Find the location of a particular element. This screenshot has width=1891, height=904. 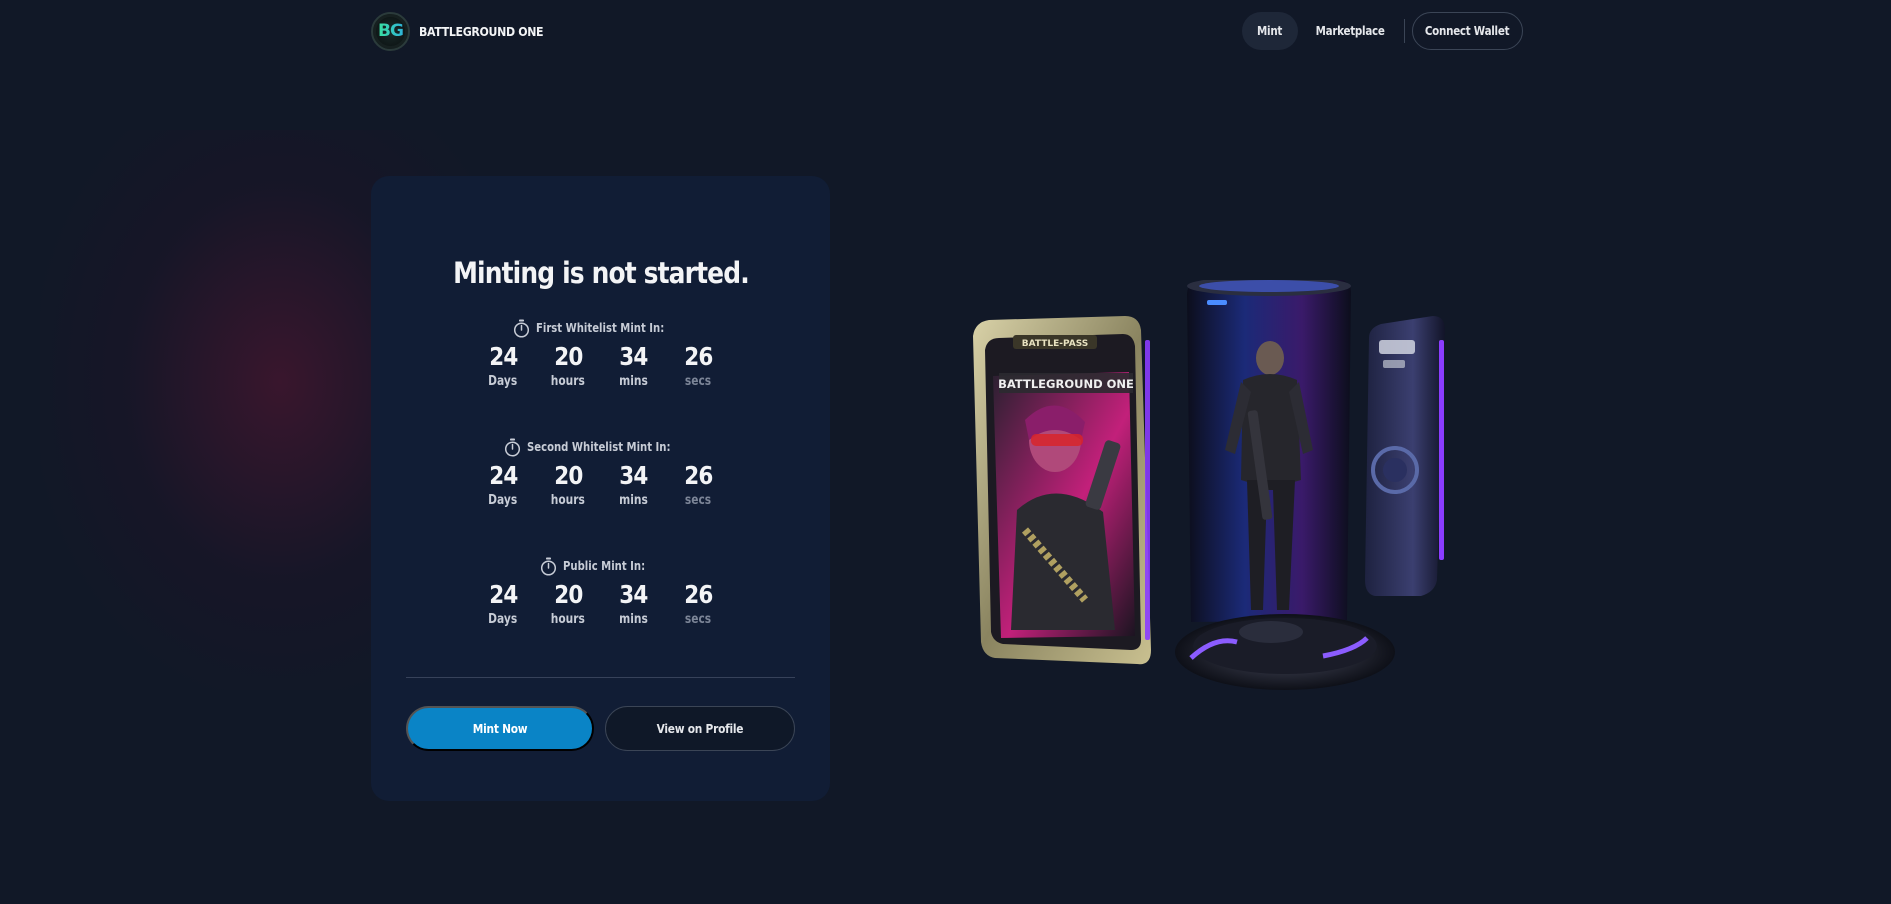

battle-pass-card: BATTLE-PASS BATTLEGROUND ONE is located at coordinates (1062, 490).